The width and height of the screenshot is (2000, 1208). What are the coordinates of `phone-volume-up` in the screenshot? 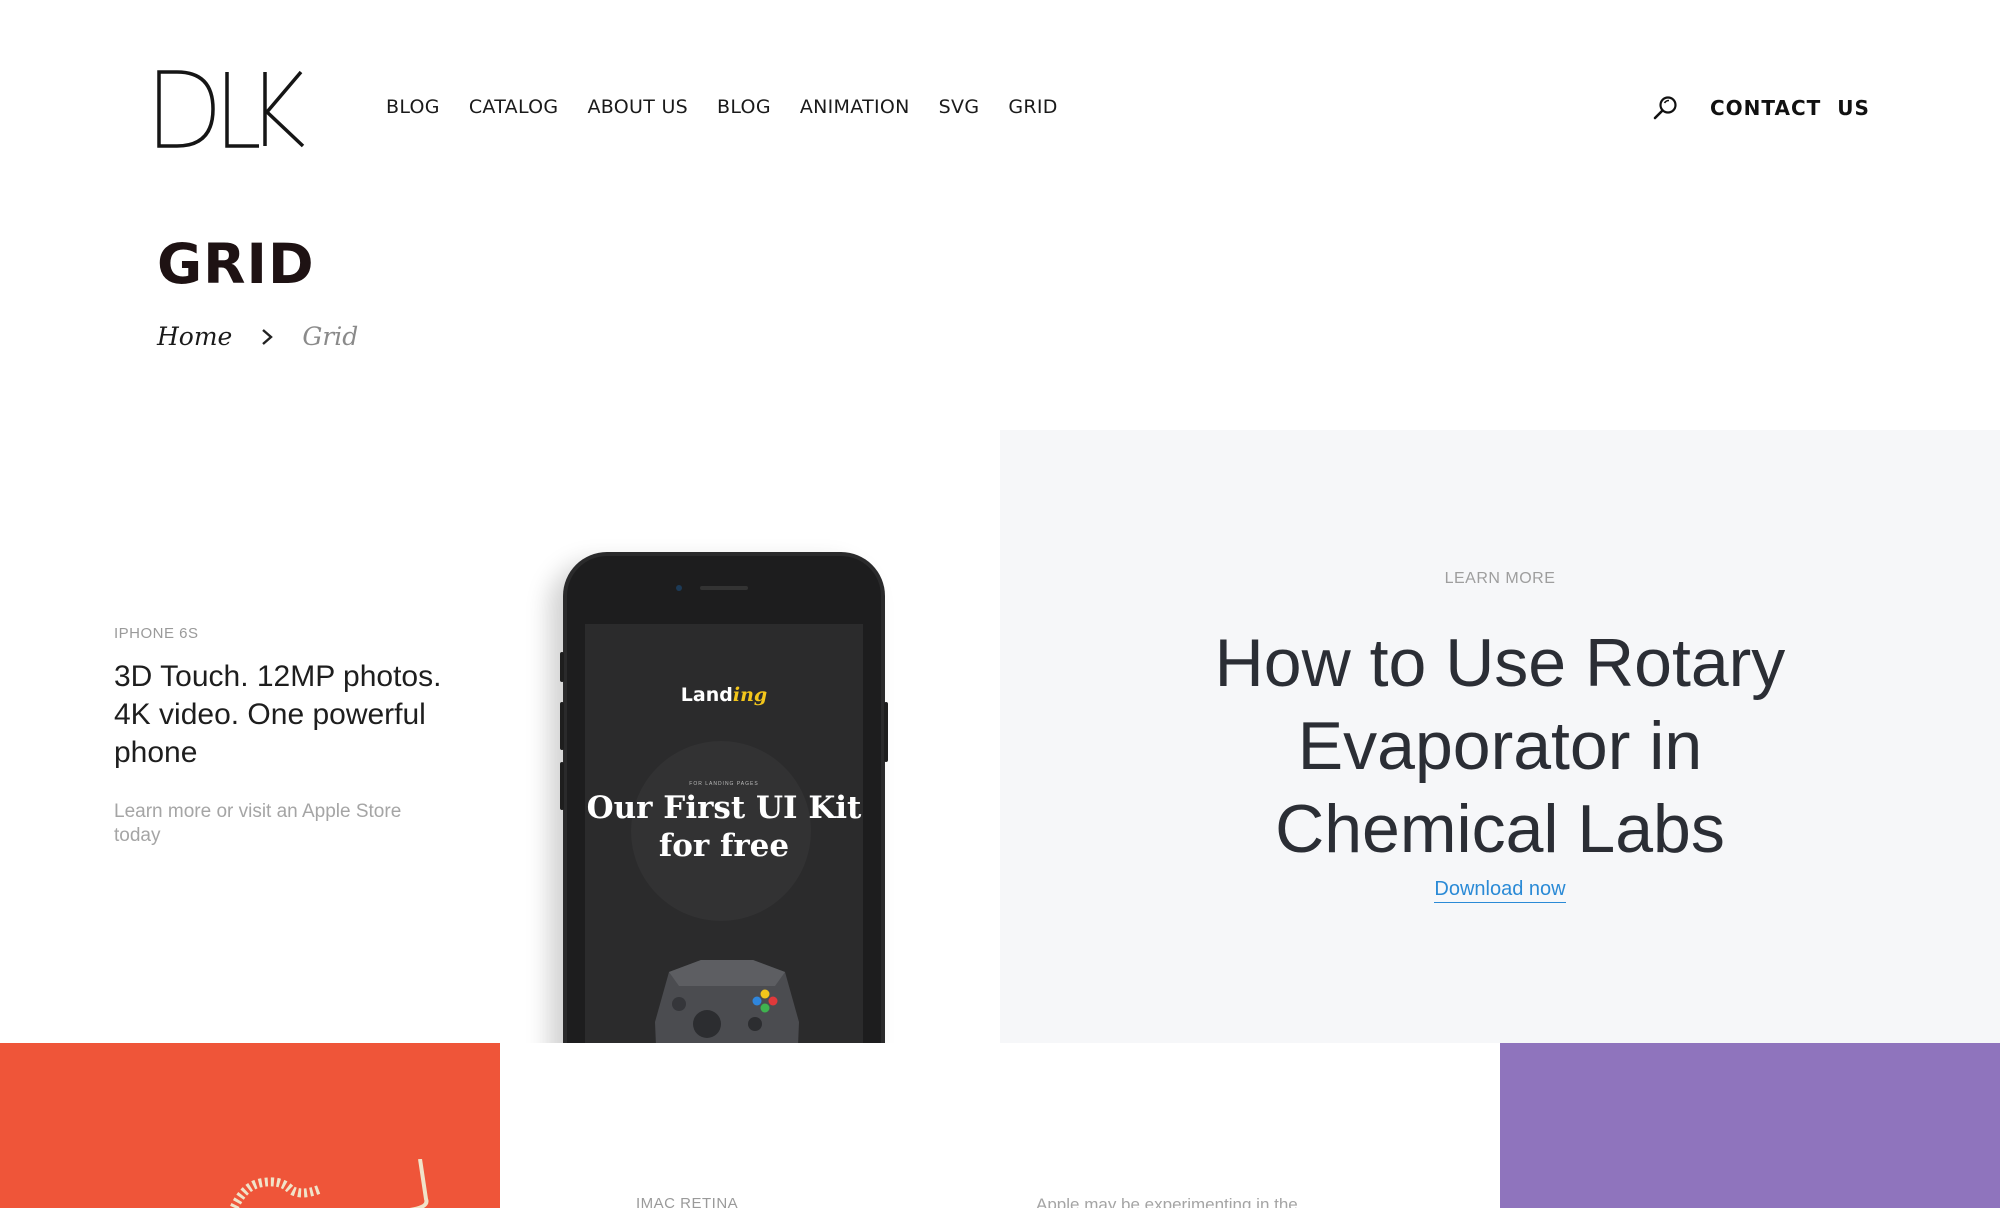 It's located at (562, 726).